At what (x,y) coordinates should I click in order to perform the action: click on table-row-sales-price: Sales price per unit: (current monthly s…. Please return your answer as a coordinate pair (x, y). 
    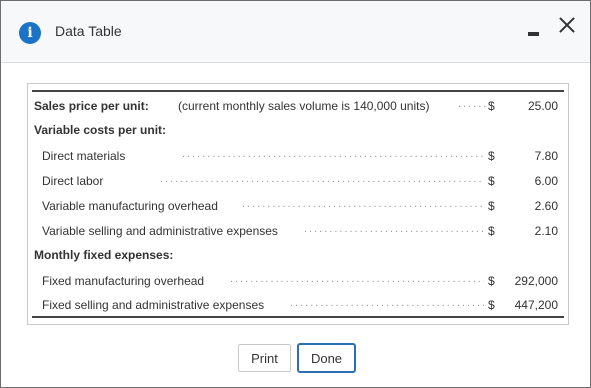
    Looking at the image, I should click on (298, 104).